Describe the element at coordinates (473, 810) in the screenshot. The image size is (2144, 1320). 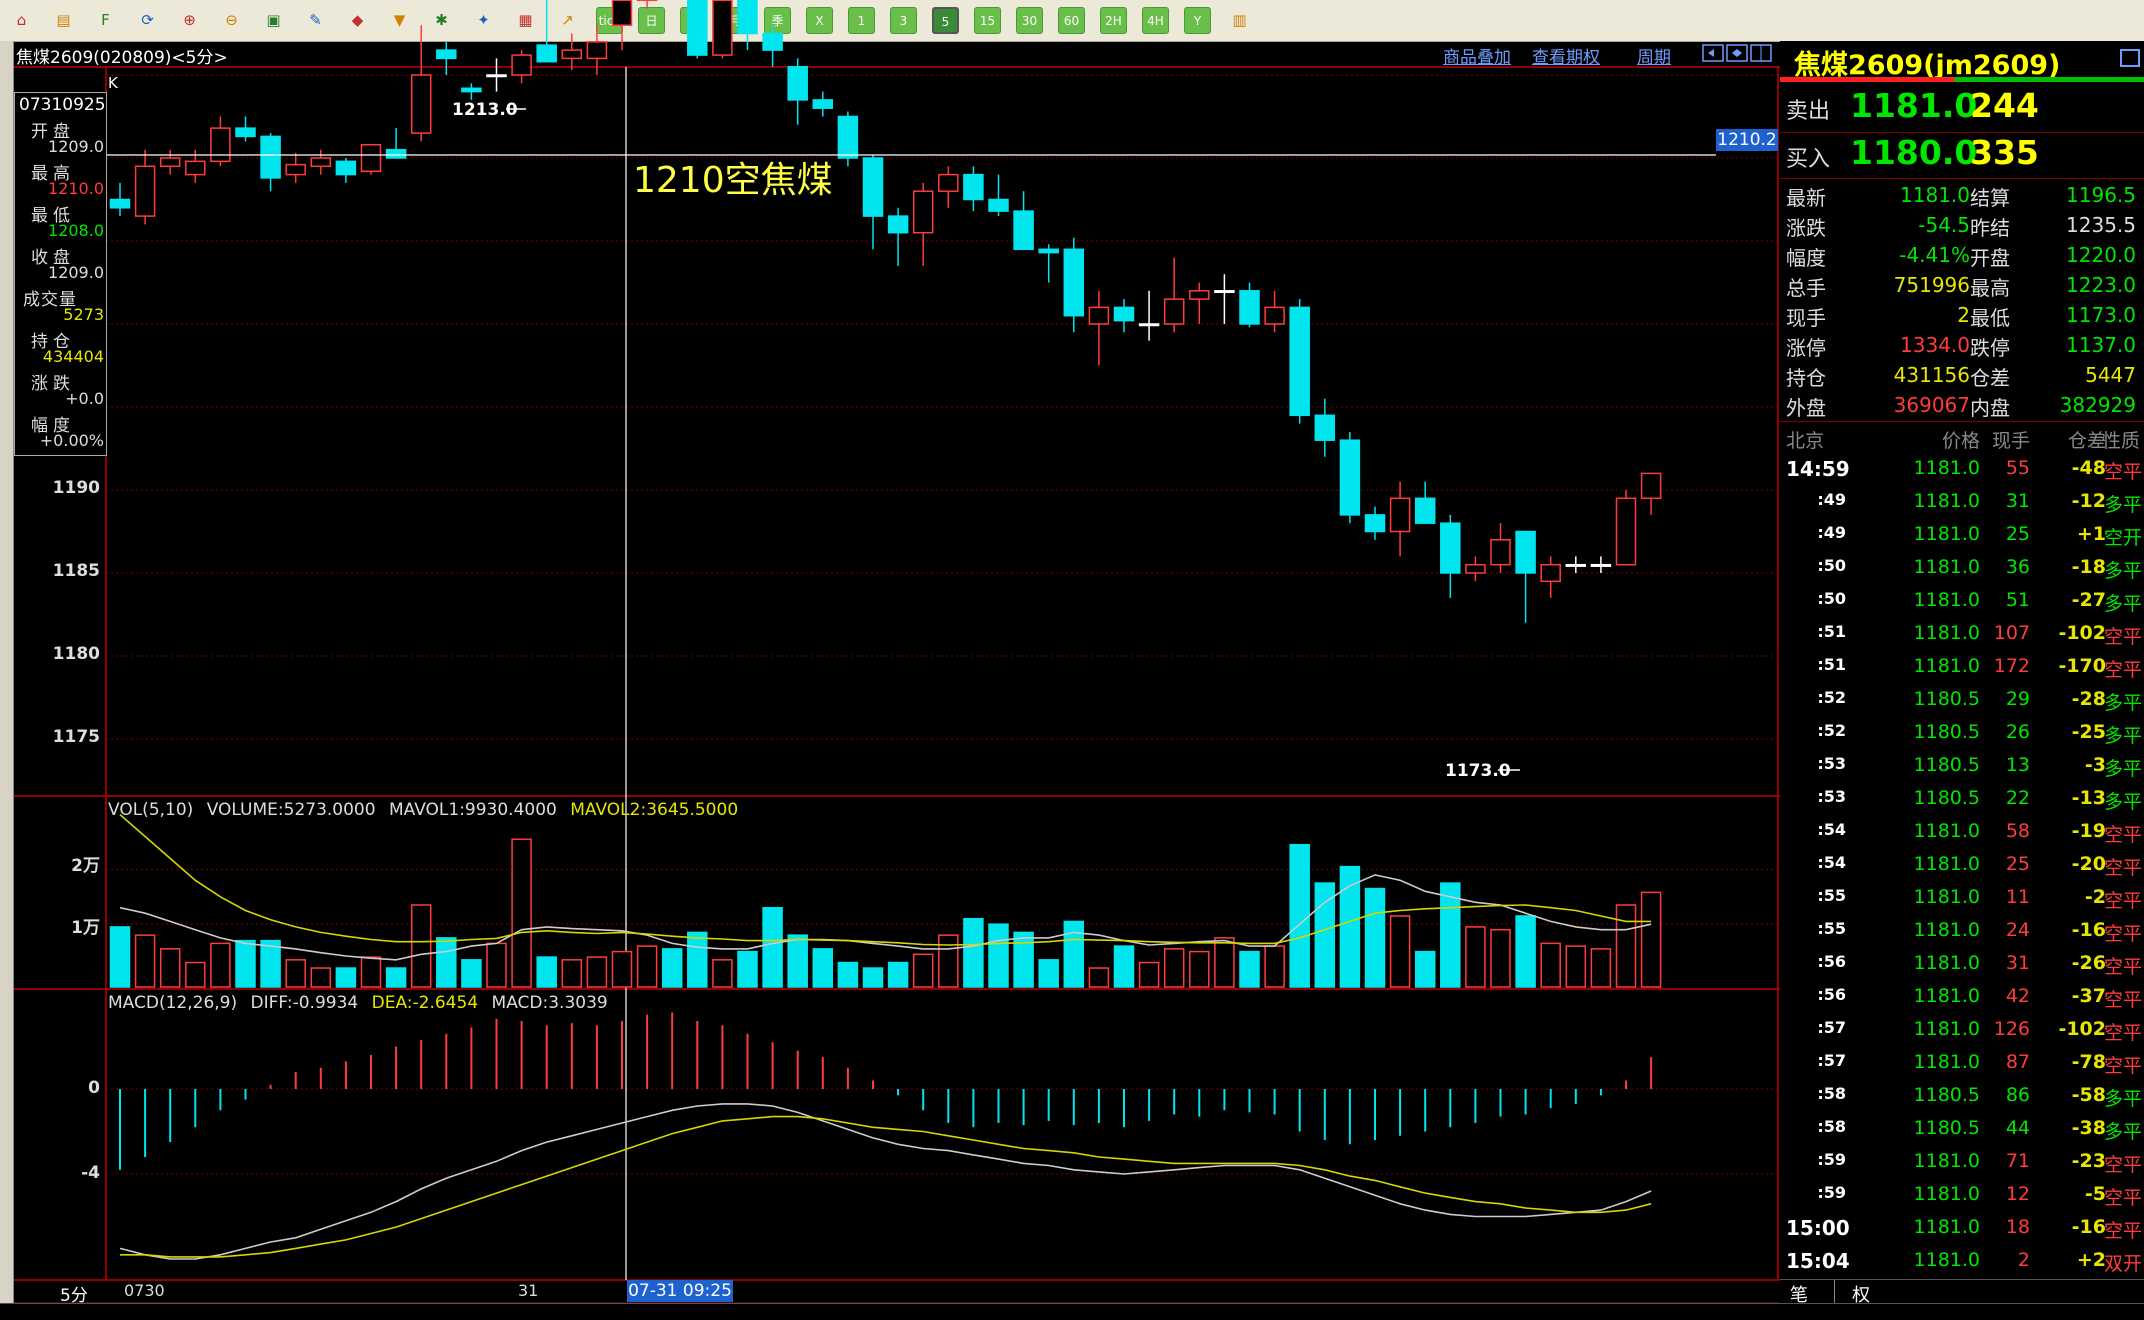
I see `mavol1-value: MAVOL1:9930.4000` at that location.